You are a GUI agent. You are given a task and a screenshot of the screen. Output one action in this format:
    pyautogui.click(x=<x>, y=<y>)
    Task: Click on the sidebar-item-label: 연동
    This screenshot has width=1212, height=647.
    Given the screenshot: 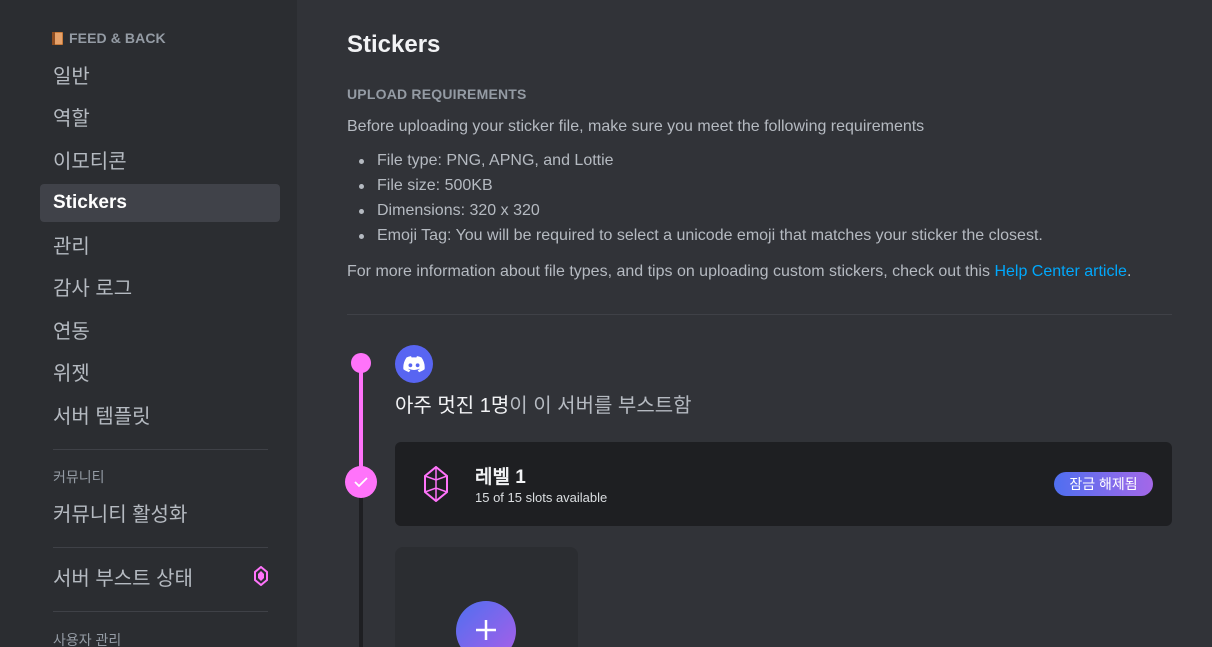 What is the action you would take?
    pyautogui.click(x=71, y=331)
    